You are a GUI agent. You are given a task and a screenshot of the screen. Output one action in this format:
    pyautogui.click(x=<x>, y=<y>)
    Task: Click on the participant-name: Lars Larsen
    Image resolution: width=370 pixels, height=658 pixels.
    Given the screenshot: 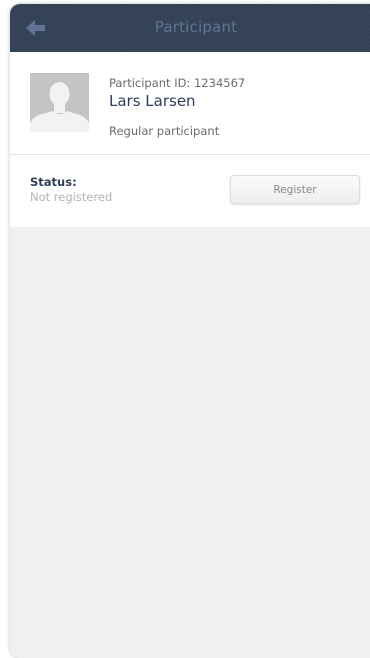 What is the action you would take?
    pyautogui.click(x=152, y=101)
    